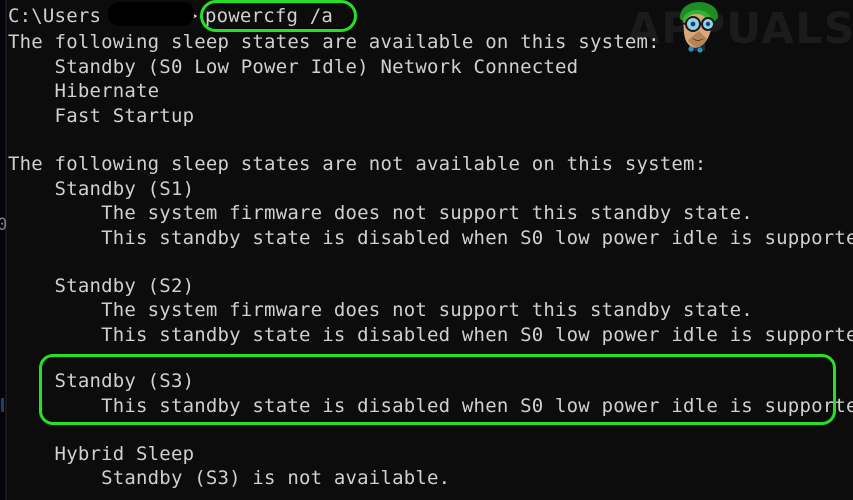 The width and height of the screenshot is (853, 500). Describe the element at coordinates (2, 405) in the screenshot. I see `scrollbar-thumb` at that location.